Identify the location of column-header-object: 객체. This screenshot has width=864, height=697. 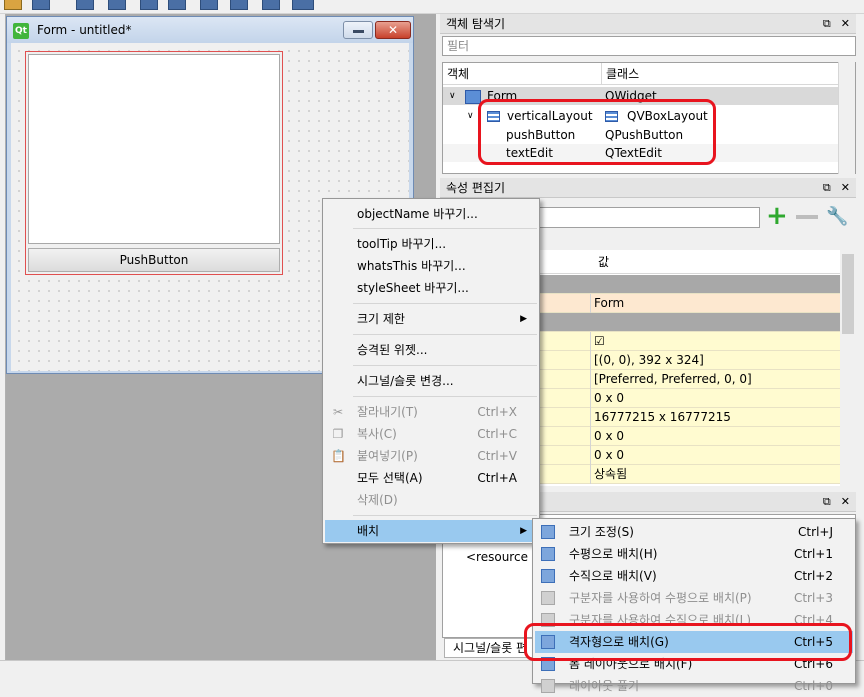
(522, 74).